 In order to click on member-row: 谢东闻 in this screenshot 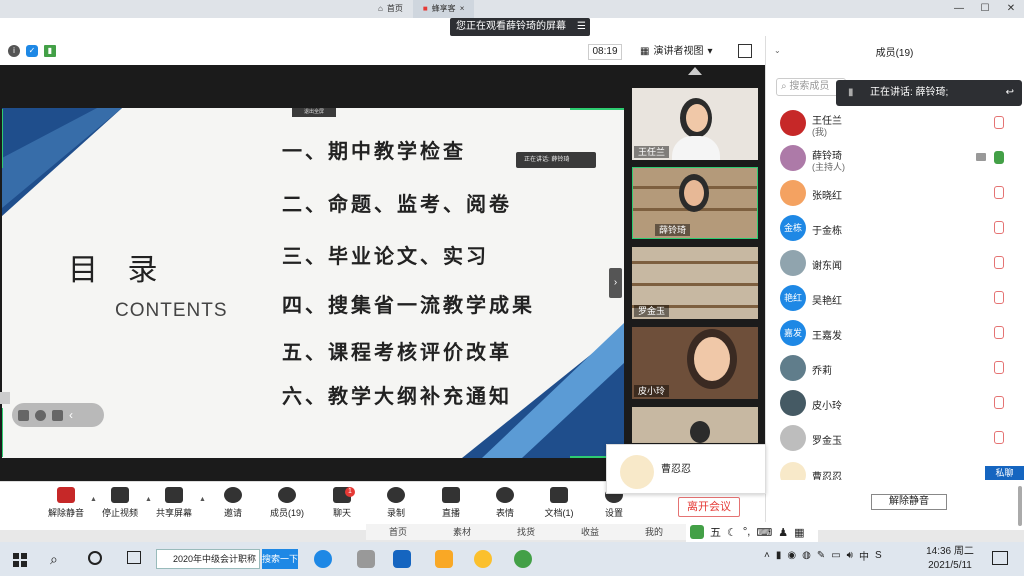, I will do `click(897, 263)`.